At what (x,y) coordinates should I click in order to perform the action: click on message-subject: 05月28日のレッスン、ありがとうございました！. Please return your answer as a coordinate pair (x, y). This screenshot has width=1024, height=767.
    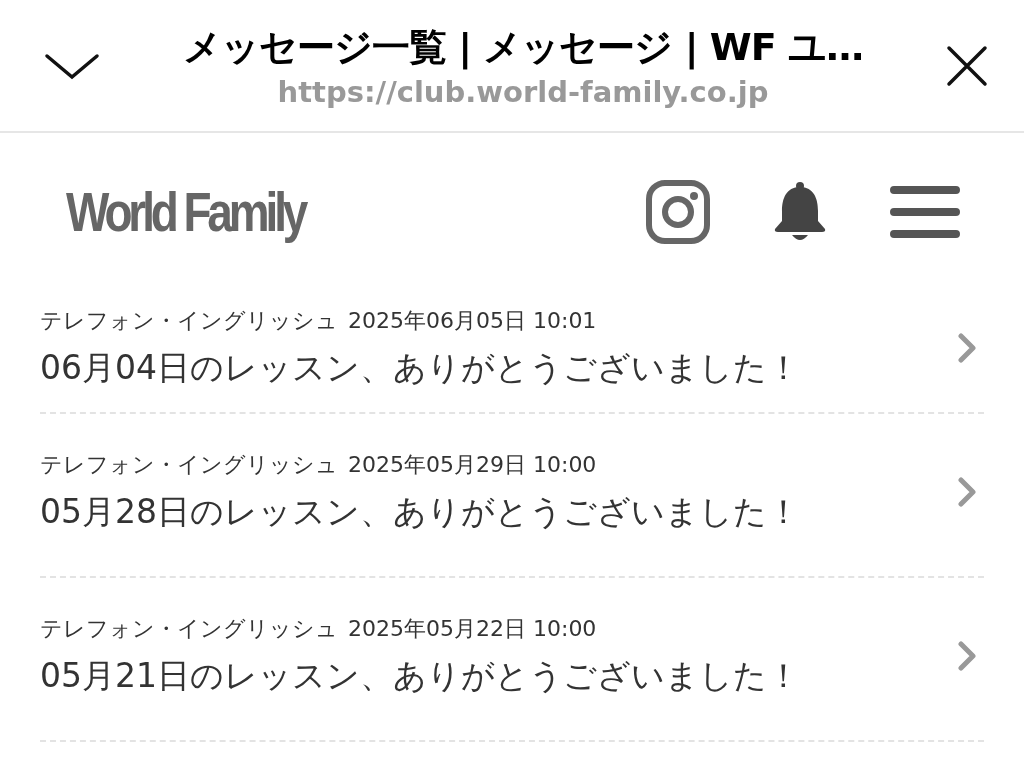
    Looking at the image, I should click on (420, 511).